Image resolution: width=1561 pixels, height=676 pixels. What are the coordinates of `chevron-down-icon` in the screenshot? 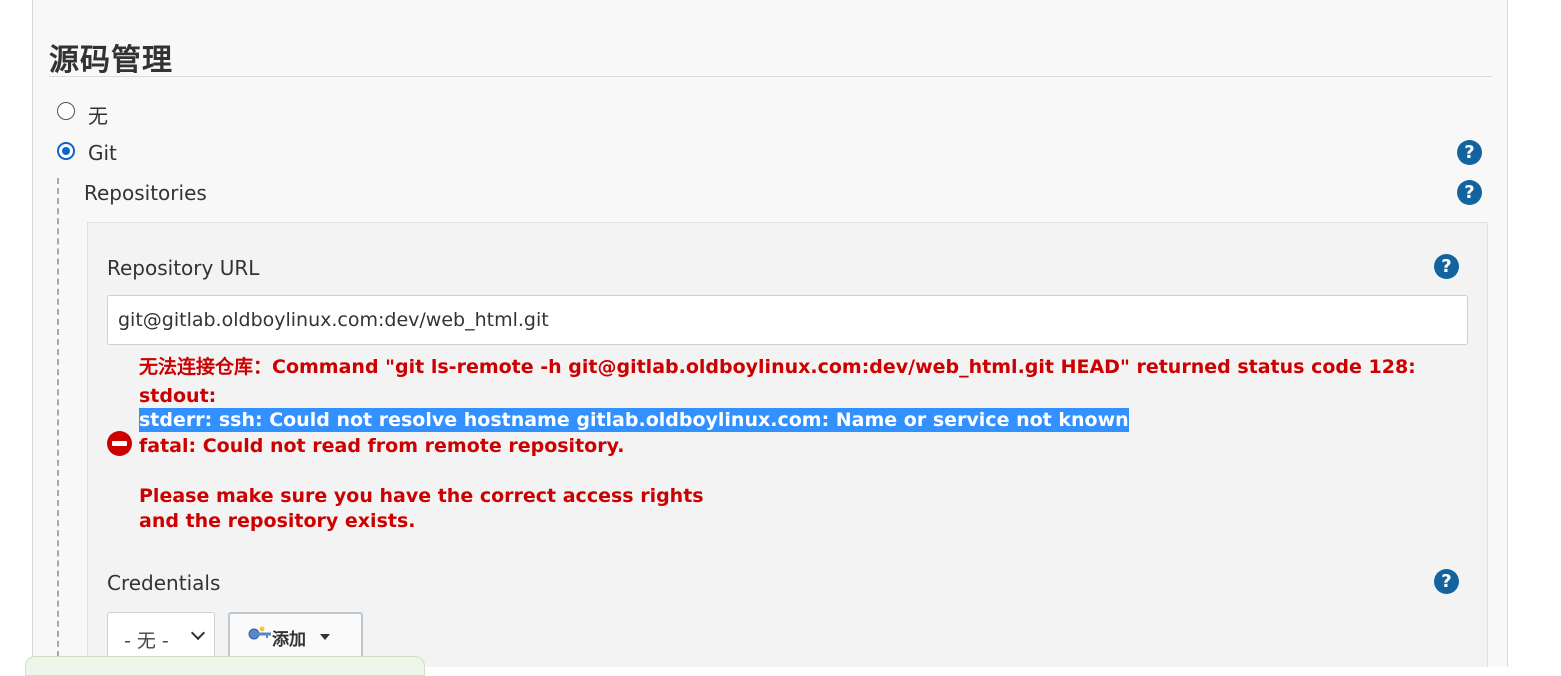 It's located at (198, 633).